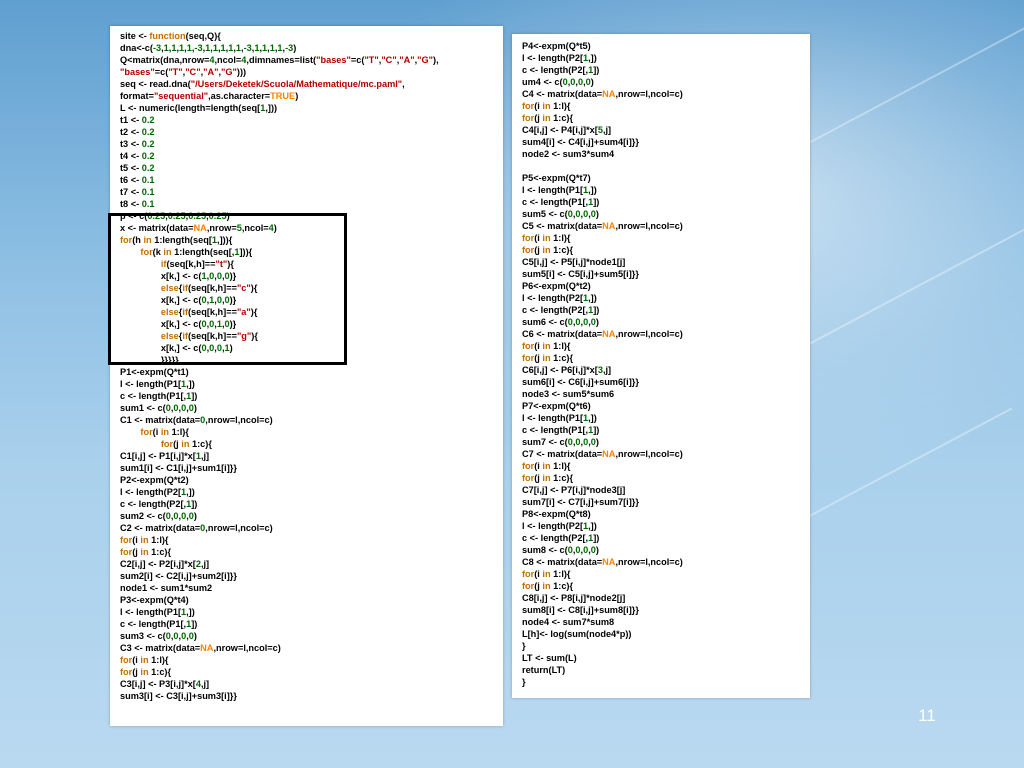  Describe the element at coordinates (602, 514) in the screenshot. I see `code-line: P8<-expm(Q*t8)` at that location.